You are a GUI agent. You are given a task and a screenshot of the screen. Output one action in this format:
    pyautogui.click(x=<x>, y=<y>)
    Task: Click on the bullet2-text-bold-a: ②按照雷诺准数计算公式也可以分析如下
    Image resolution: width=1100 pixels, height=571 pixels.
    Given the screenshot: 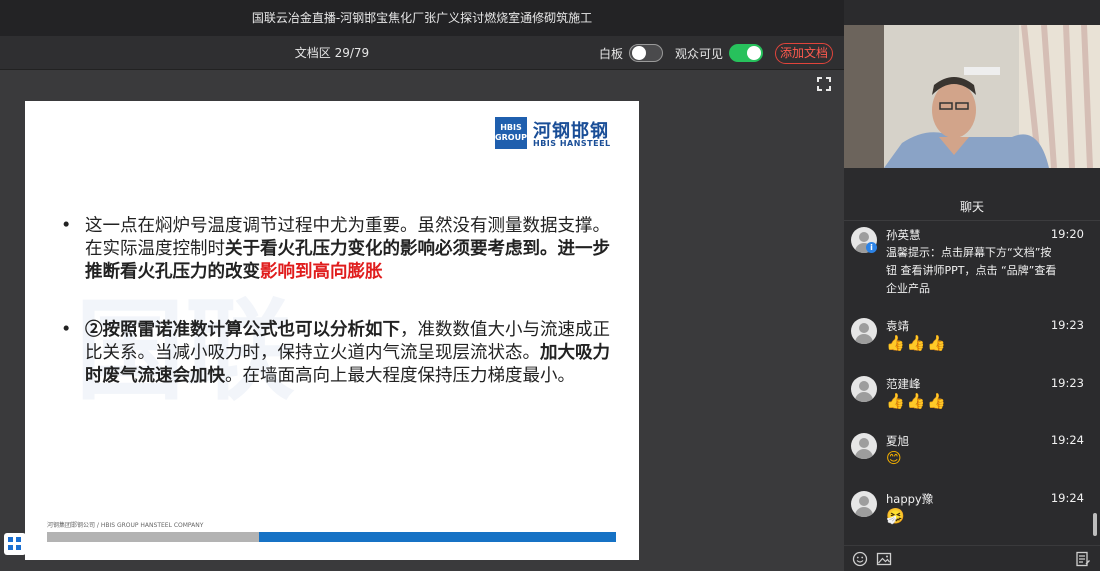 What is the action you would take?
    pyautogui.click(x=242, y=330)
    